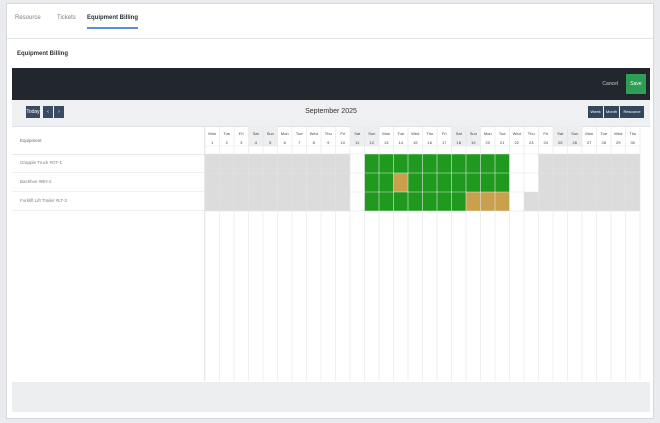 The height and width of the screenshot is (423, 660). I want to click on day-number-label: 29, so click(618, 142).